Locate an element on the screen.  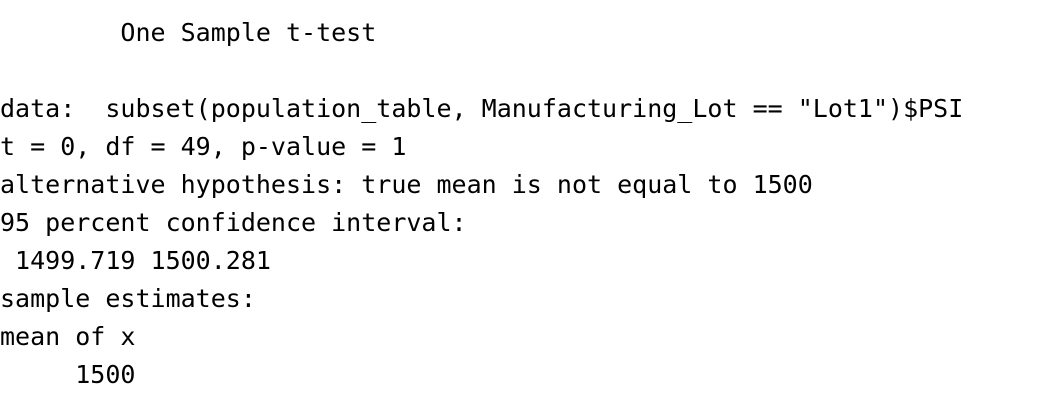
confidence-interval-header: 95 percent confidence interval: is located at coordinates (233, 222).